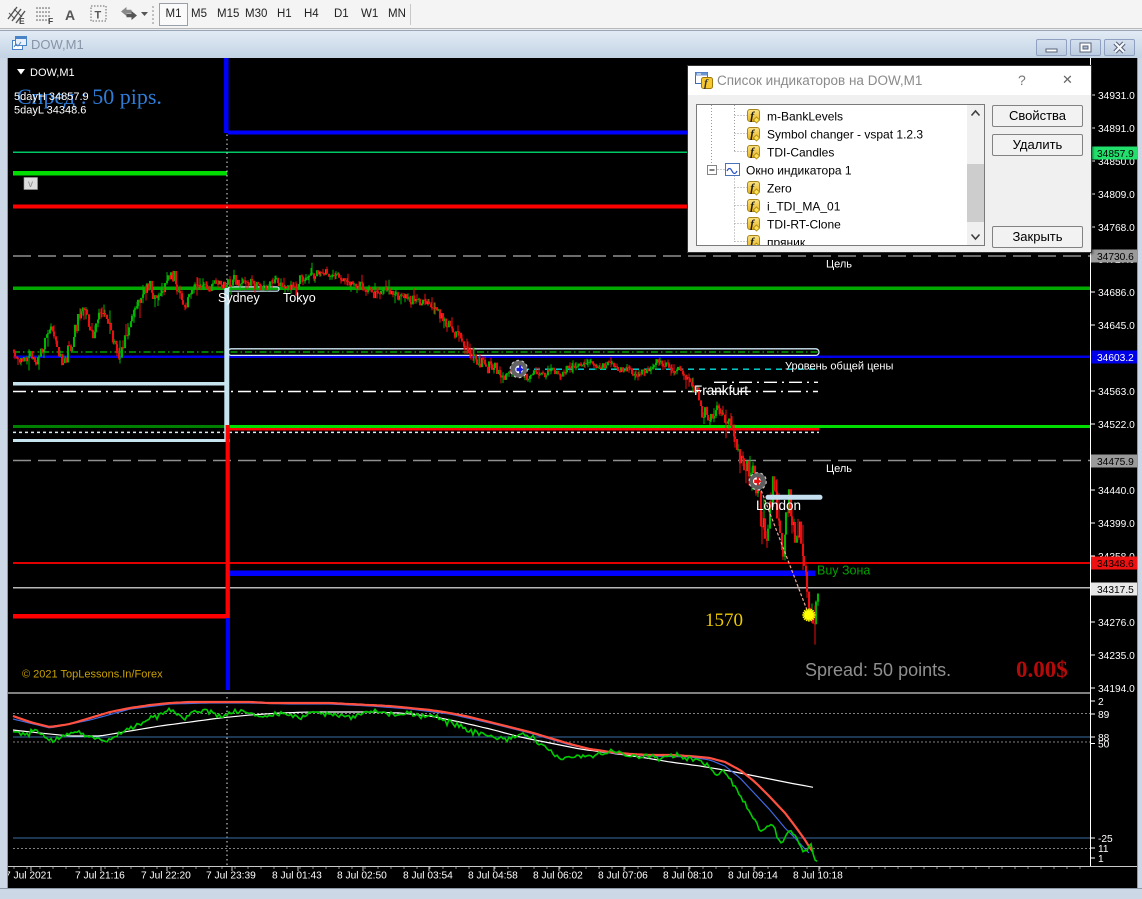 The image size is (1142, 899). Describe the element at coordinates (98, 16) in the screenshot. I see `svg-text: T` at that location.